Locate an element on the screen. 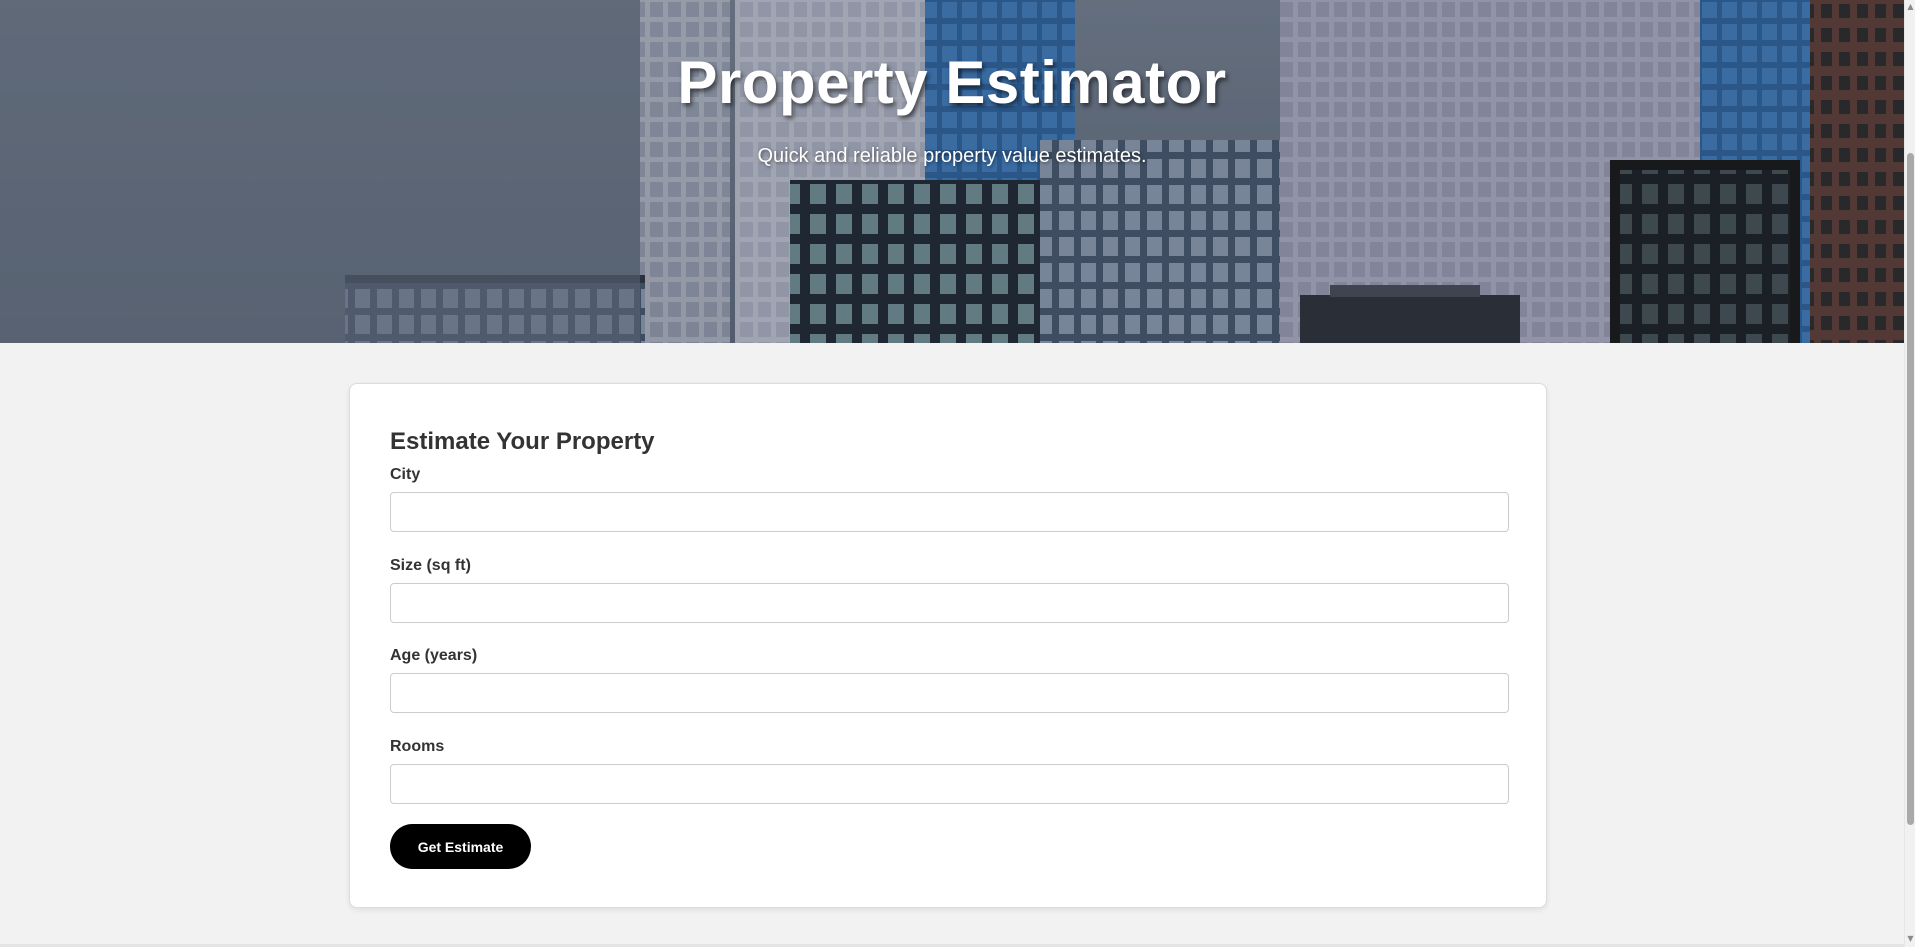  city-label: City is located at coordinates (405, 474).